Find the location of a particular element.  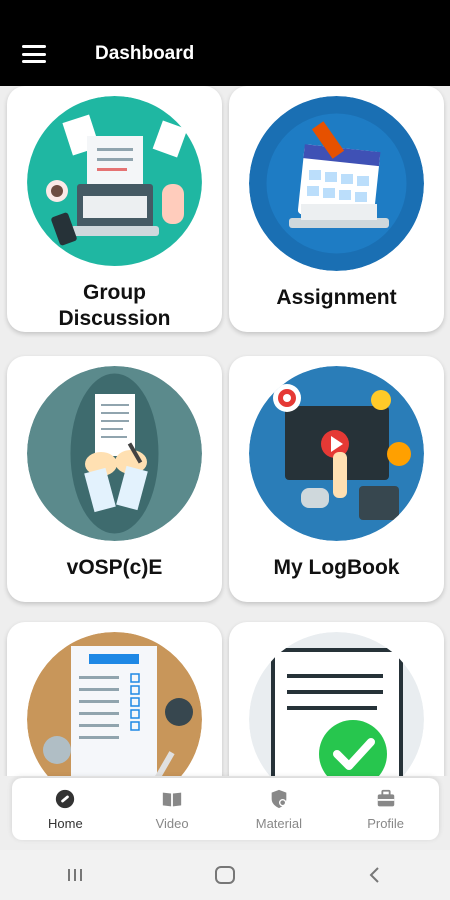

page-title: Dashboard is located at coordinates (145, 53).